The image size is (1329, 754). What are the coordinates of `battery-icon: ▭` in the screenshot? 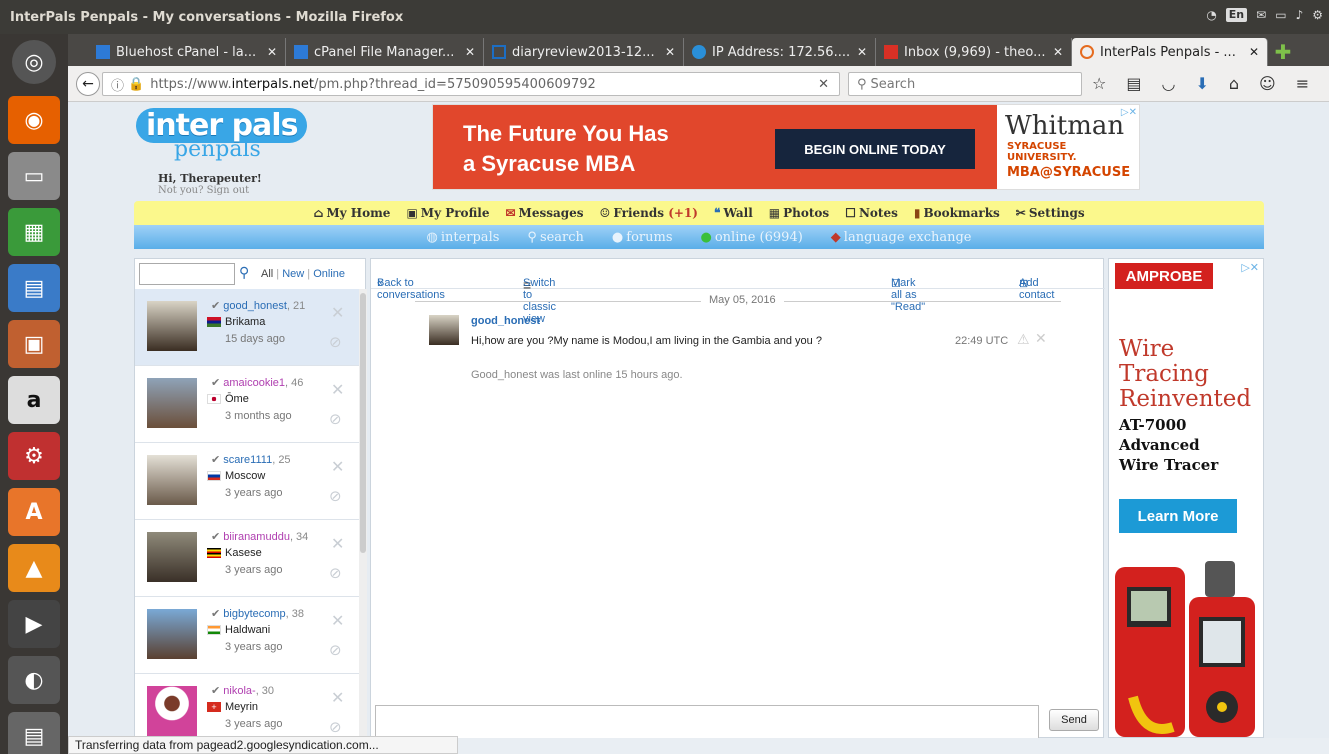 It's located at (1280, 15).